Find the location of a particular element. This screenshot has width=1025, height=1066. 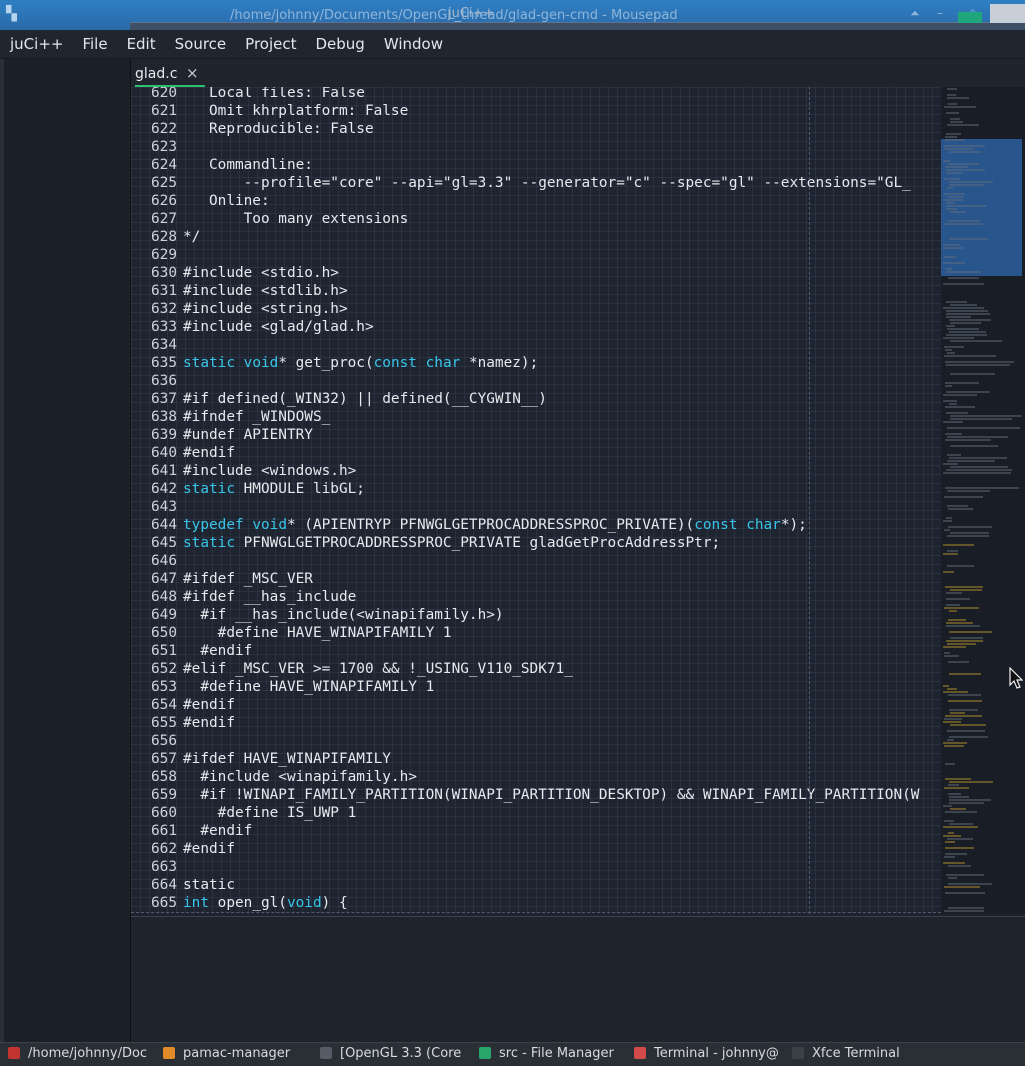

code-text: #ifdef HAVE_WINAPIFAMILY is located at coordinates (287, 759).